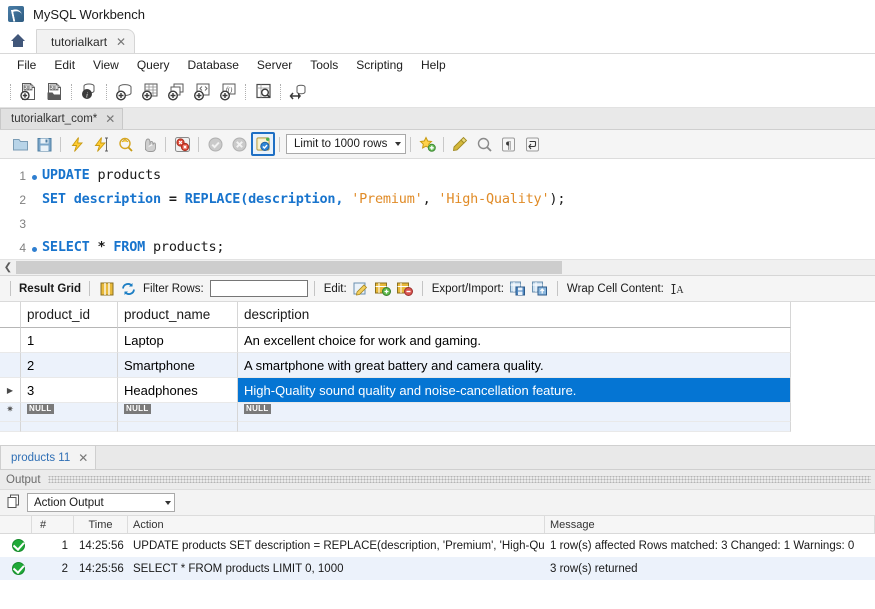 This screenshot has height=609, width=875. What do you see at coordinates (202, 92) in the screenshot?
I see `create-procedure-icon` at bounding box center [202, 92].